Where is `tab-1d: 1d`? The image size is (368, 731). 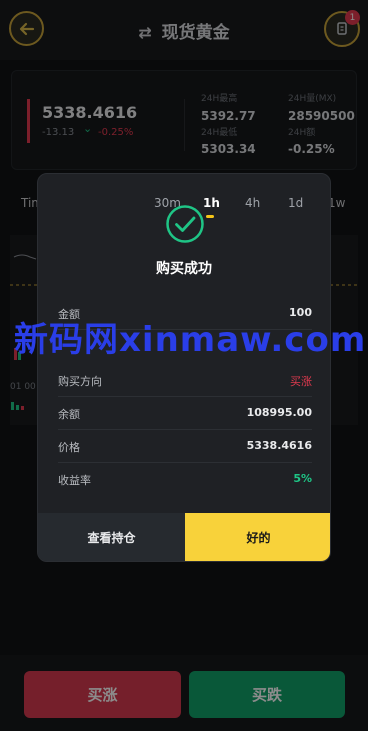 tab-1d: 1d is located at coordinates (295, 203).